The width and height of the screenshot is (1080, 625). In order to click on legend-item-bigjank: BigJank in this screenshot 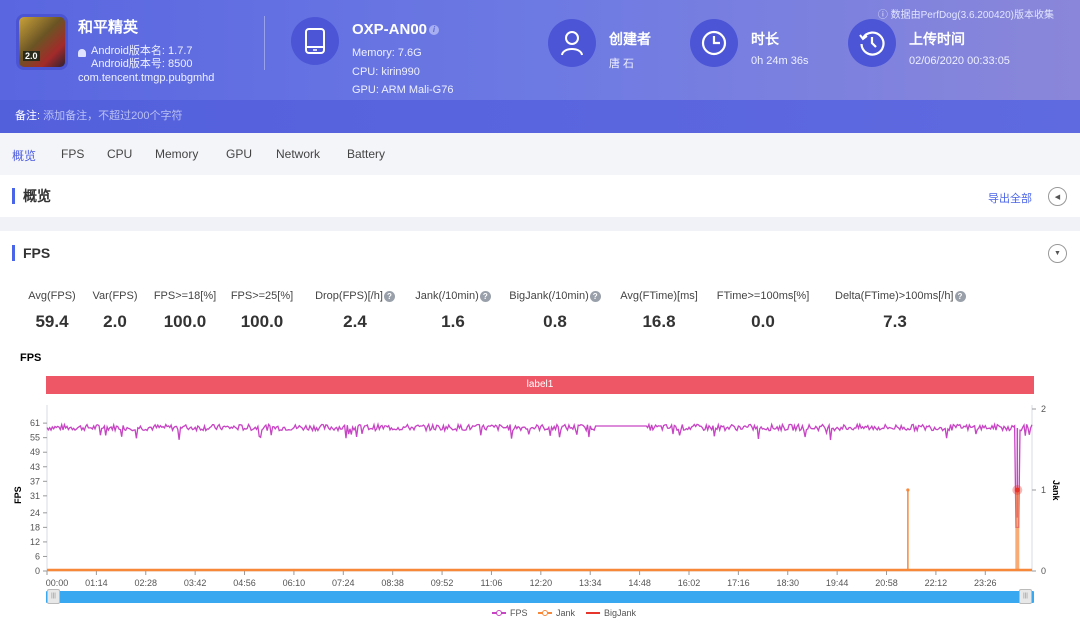, I will do `click(611, 613)`.